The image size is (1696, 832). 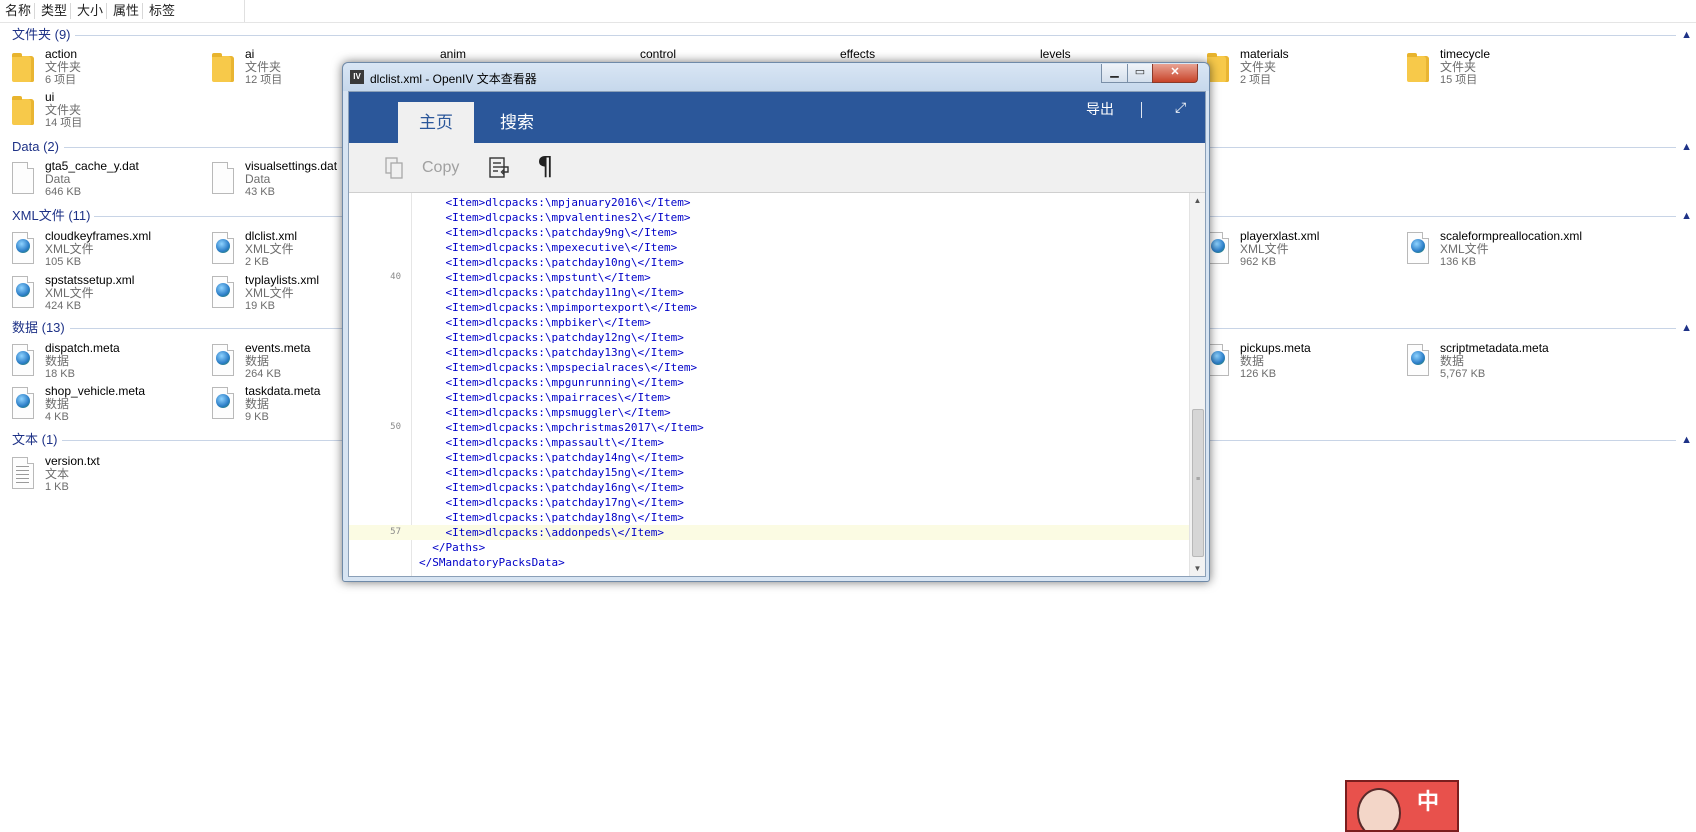 What do you see at coordinates (1256, 80) in the screenshot?
I see `item-size: 2 项目` at bounding box center [1256, 80].